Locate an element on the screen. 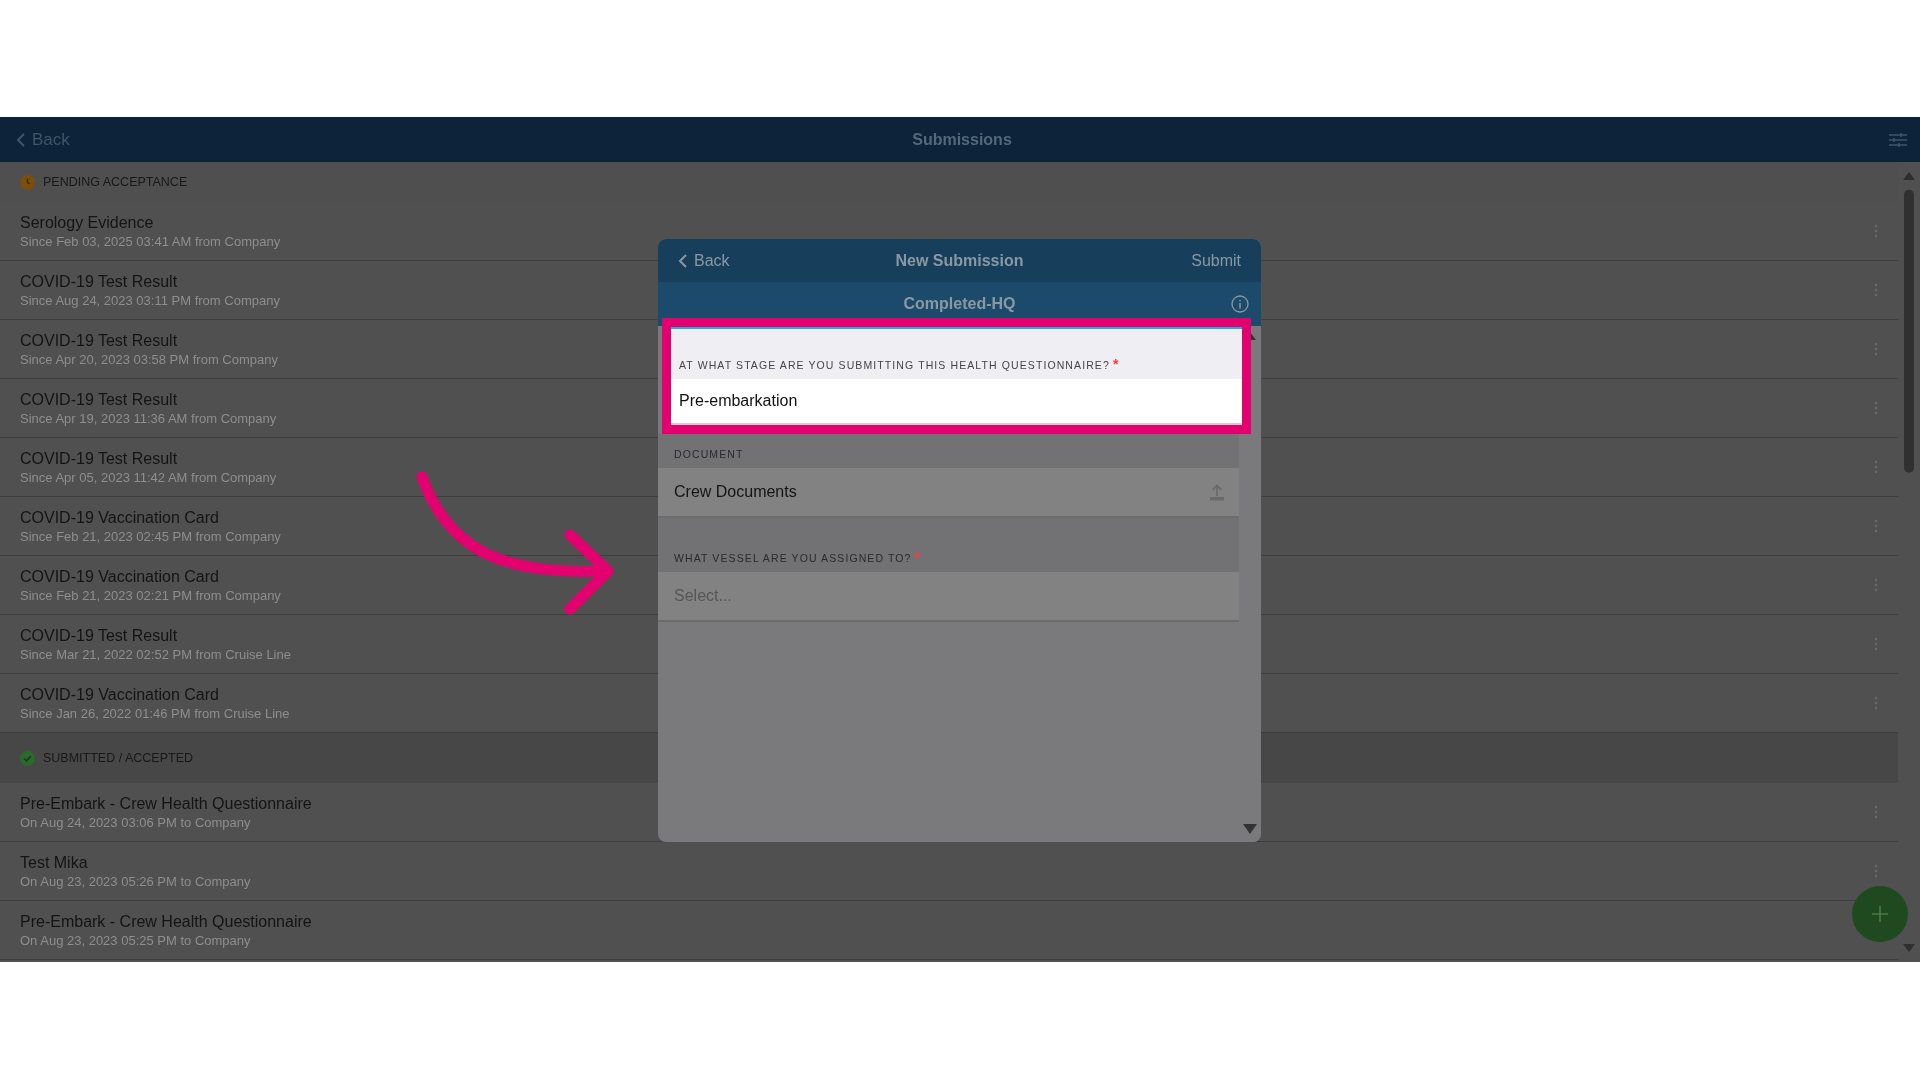 This screenshot has height=1080, width=1920. section-title: PENDING ACCEPTANCE is located at coordinates (115, 182).